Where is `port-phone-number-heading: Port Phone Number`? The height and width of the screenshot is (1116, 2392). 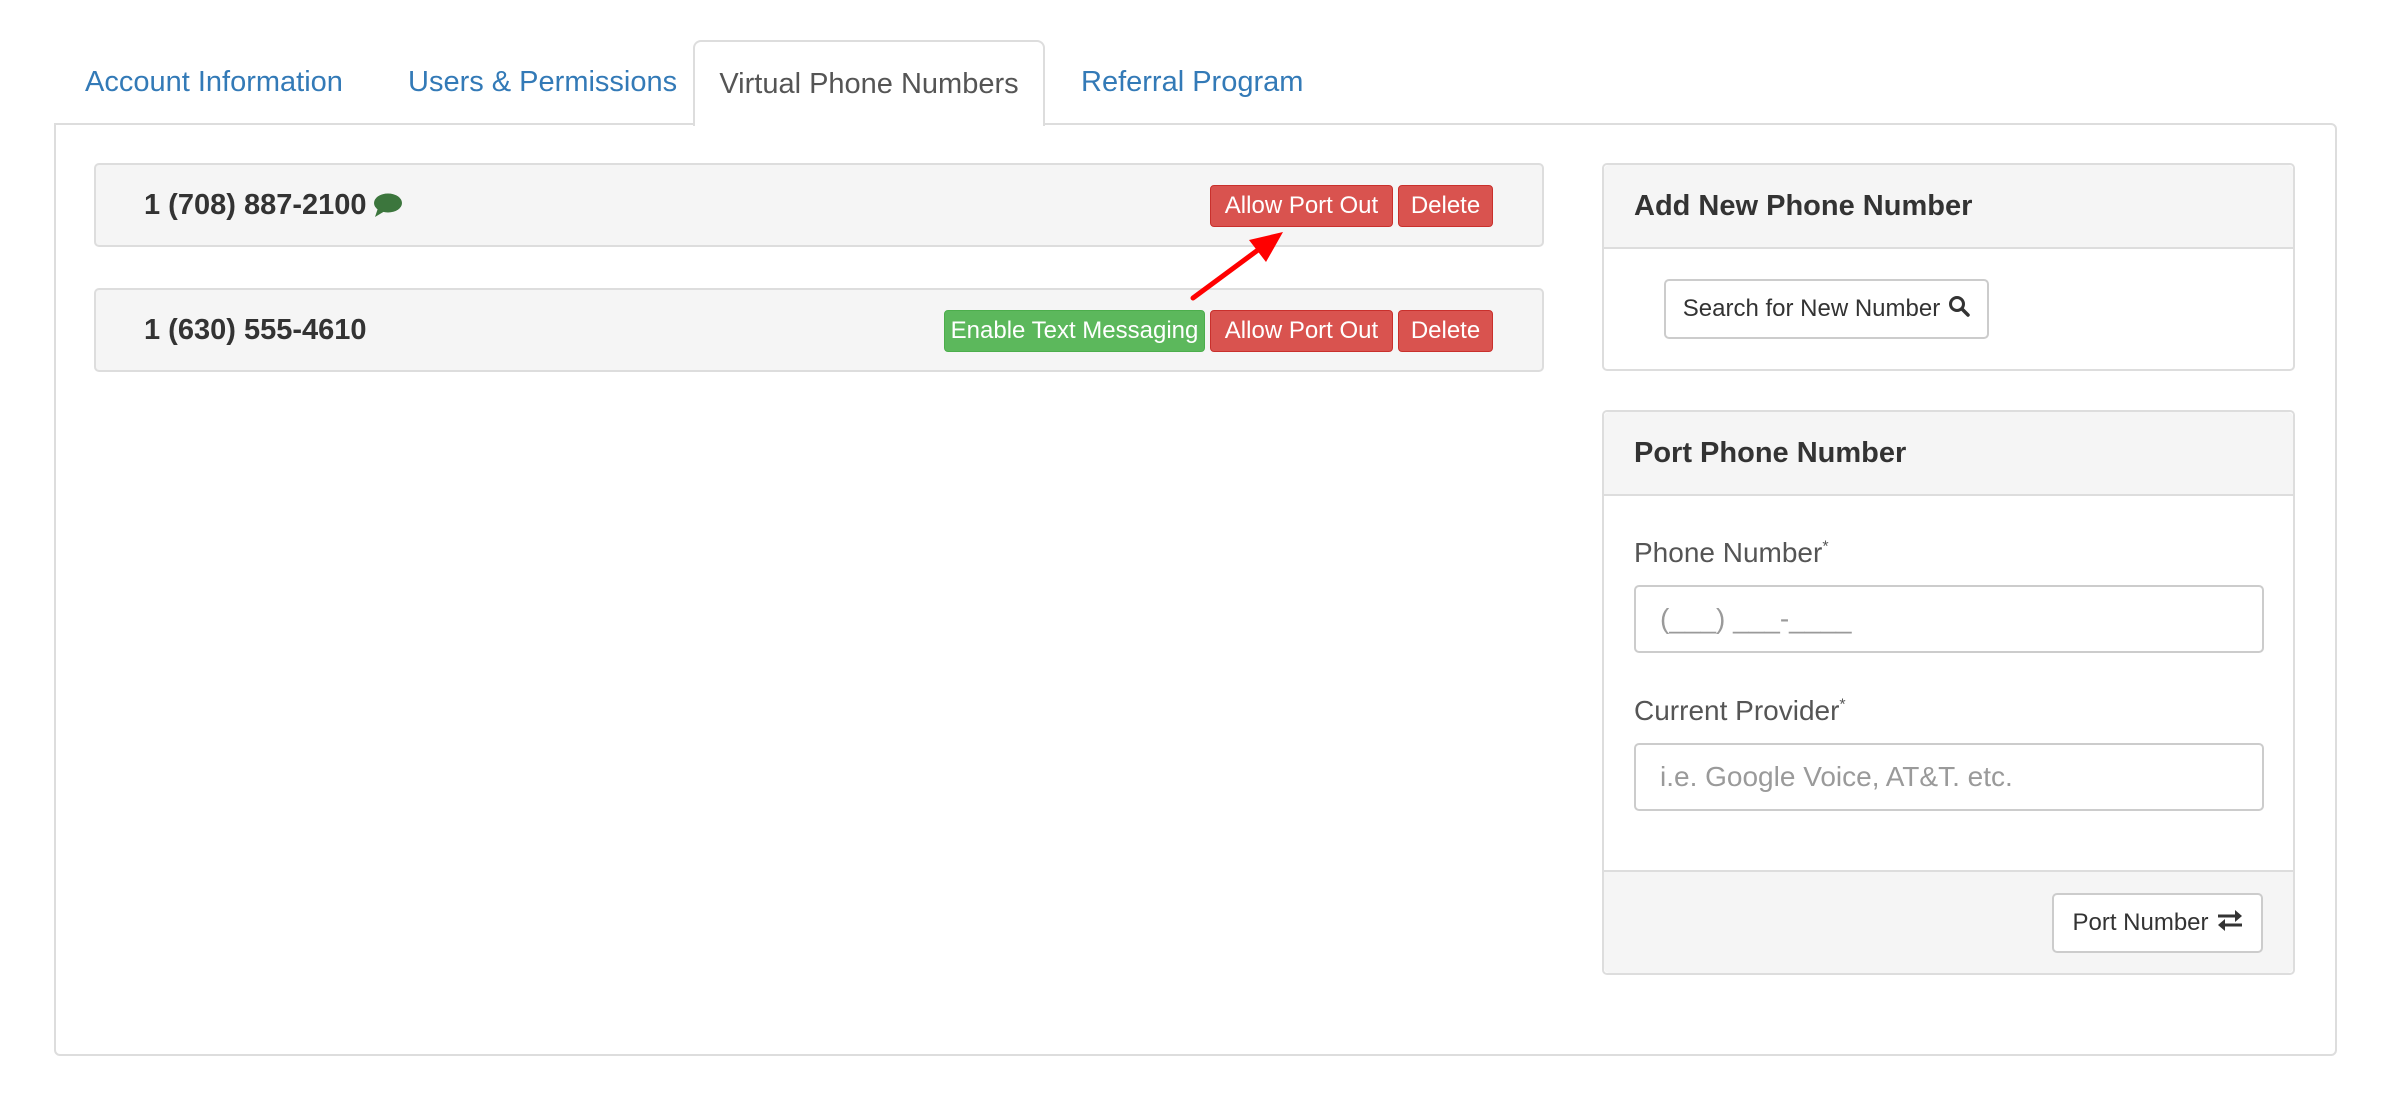 port-phone-number-heading: Port Phone Number is located at coordinates (1948, 454).